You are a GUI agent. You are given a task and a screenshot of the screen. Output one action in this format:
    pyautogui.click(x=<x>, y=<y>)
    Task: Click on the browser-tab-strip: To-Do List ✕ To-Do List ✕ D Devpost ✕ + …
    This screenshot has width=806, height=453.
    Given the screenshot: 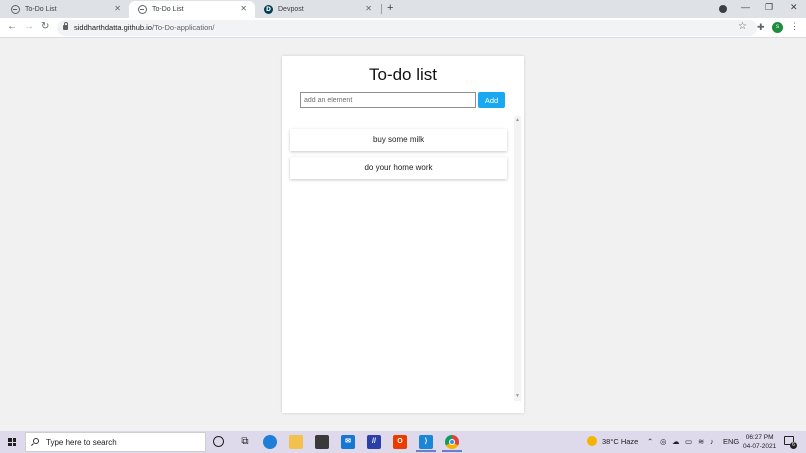 What is the action you would take?
    pyautogui.click(x=403, y=9)
    